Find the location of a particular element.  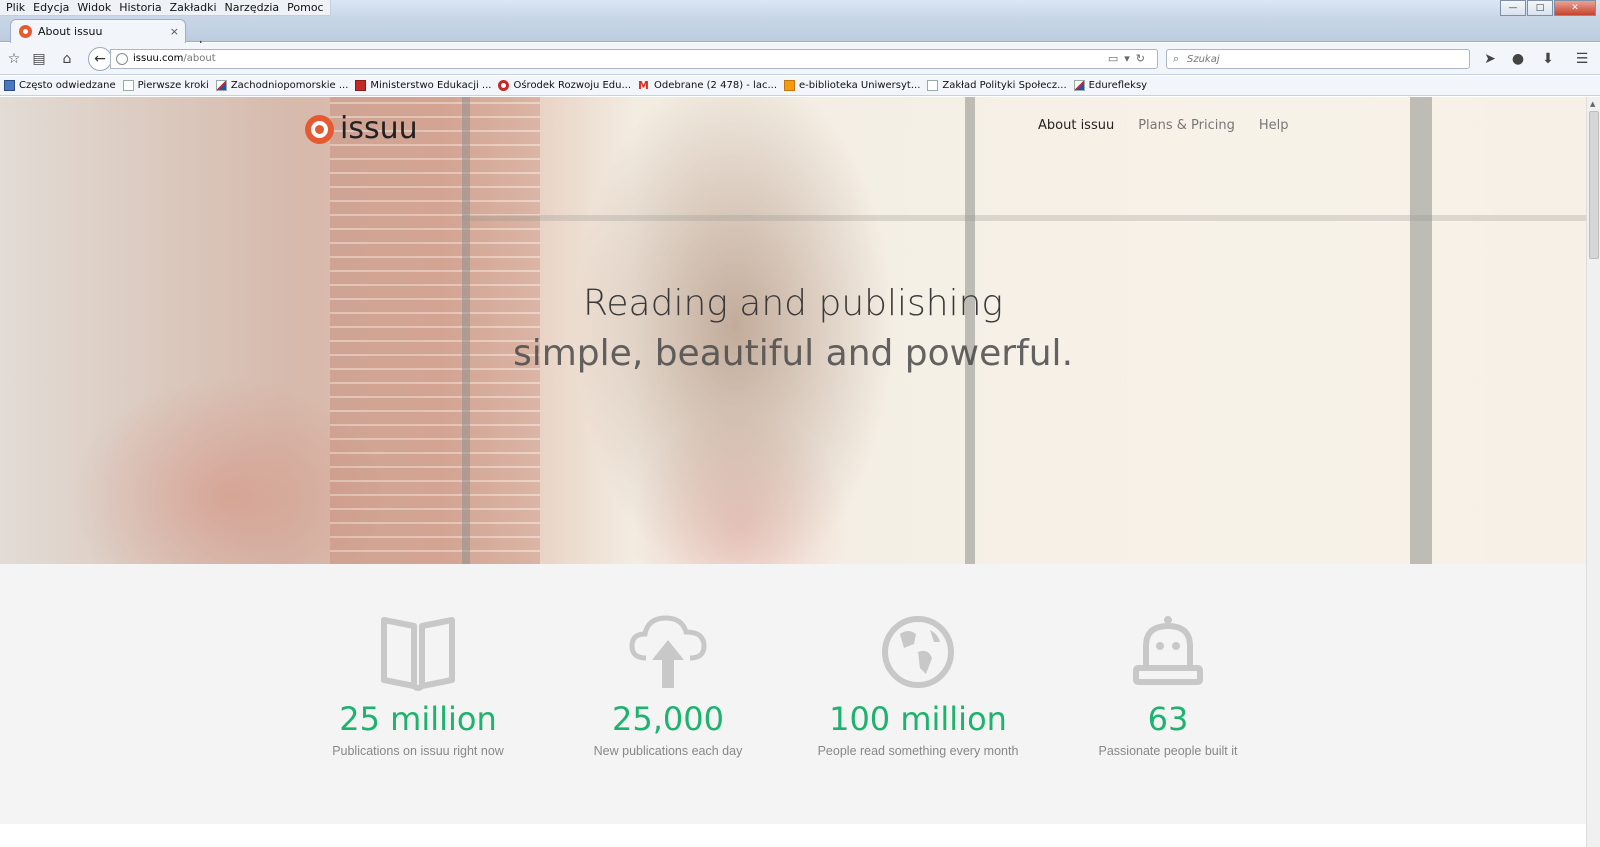

download-icon: ⬇ is located at coordinates (1548, 59).